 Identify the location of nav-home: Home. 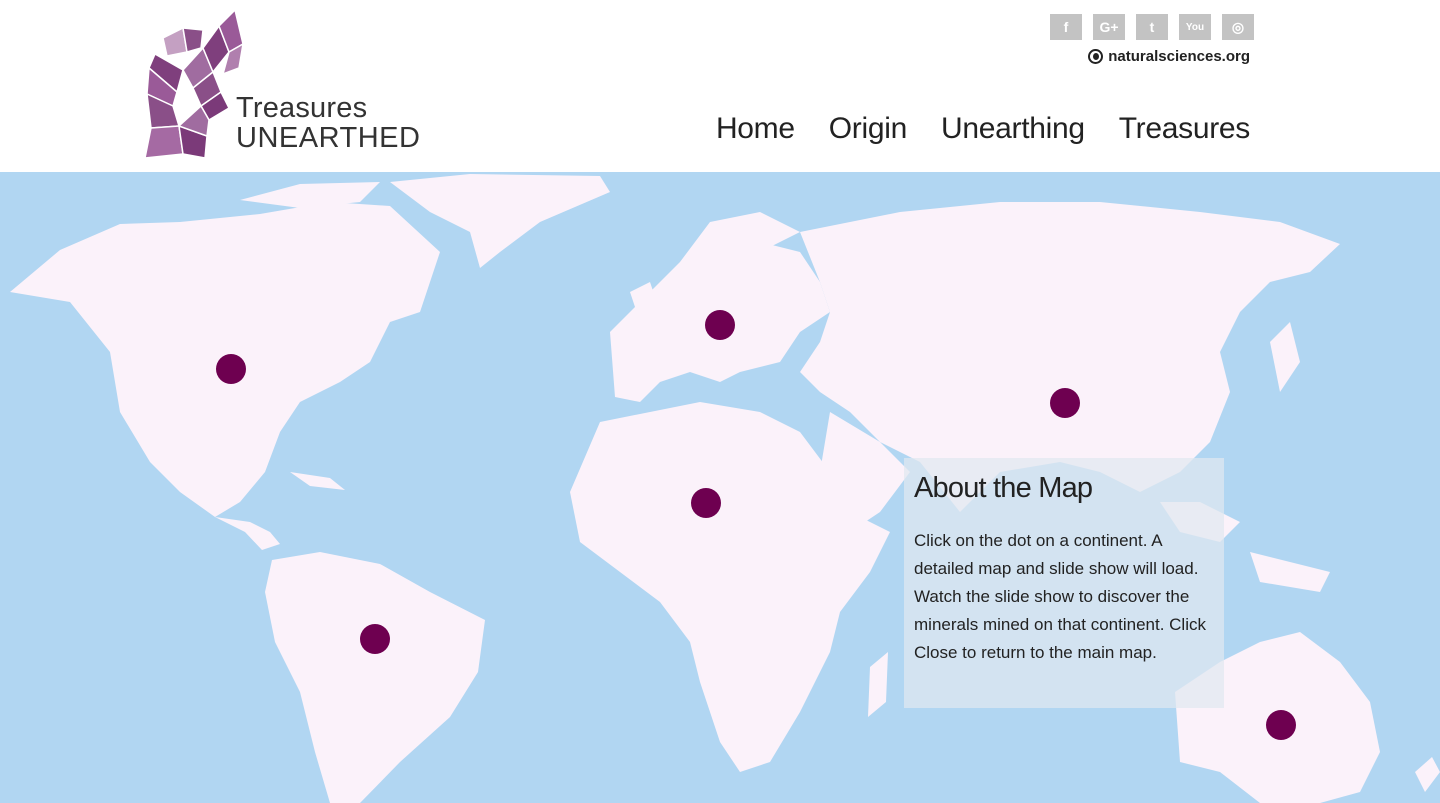
(755, 129).